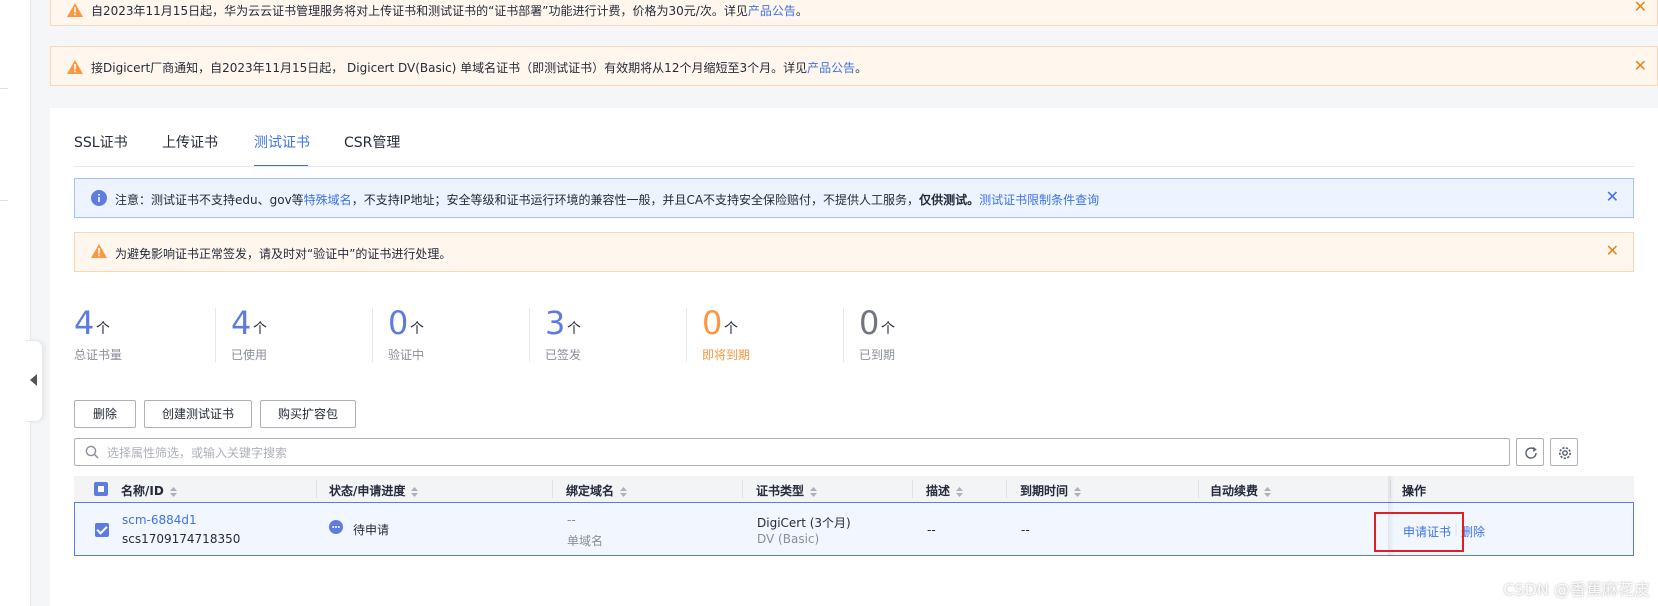  Describe the element at coordinates (788, 539) in the screenshot. I see `cert-subtype: DV (Basic)` at that location.